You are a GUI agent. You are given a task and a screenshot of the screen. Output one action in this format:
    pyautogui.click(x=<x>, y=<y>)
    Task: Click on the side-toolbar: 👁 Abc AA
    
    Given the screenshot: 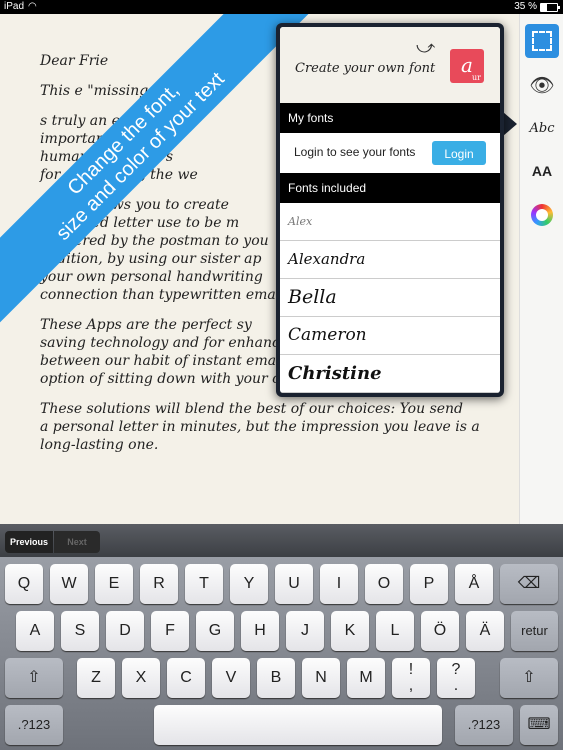 What is the action you would take?
    pyautogui.click(x=541, y=269)
    